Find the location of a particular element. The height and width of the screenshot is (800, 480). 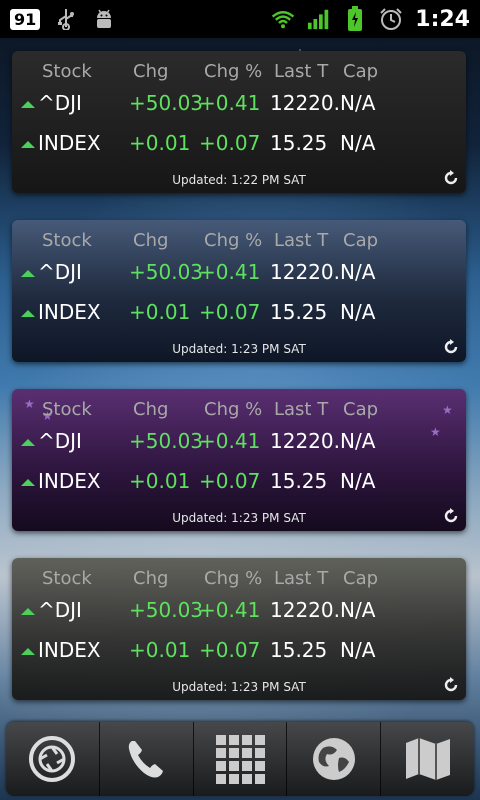

camera-button is located at coordinates (53, 759).